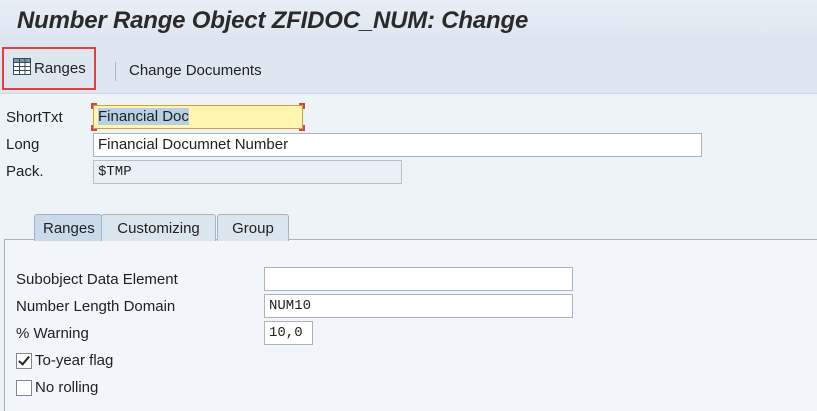 This screenshot has height=411, width=817. What do you see at coordinates (74, 360) in the screenshot?
I see `to-year-flag-label: To-year flag` at bounding box center [74, 360].